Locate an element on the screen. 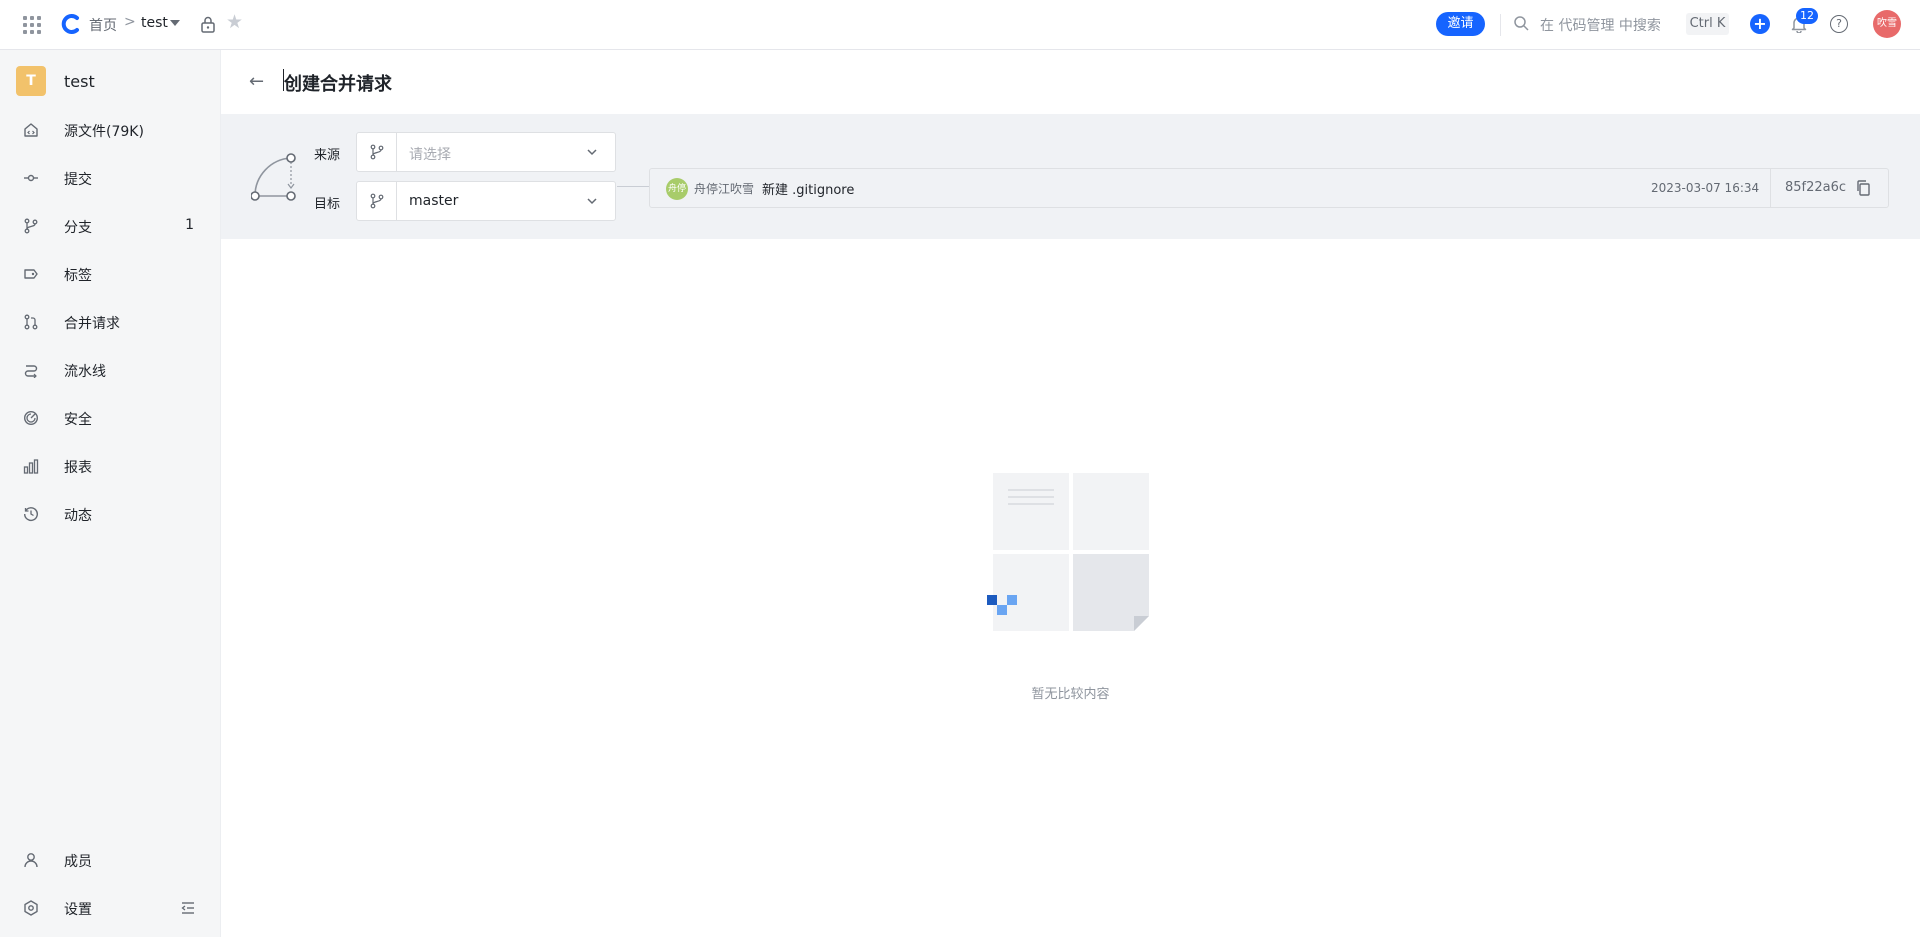 This screenshot has height=937, width=1920. commit-hash: 85f22a6c is located at coordinates (1815, 187).